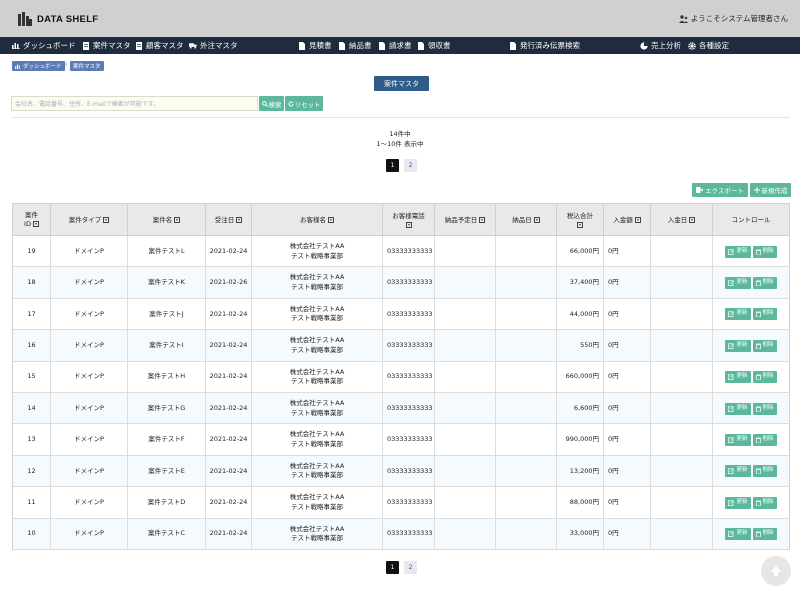 This screenshot has height=598, width=800. I want to click on header-phone: お客様電話, so click(409, 220).